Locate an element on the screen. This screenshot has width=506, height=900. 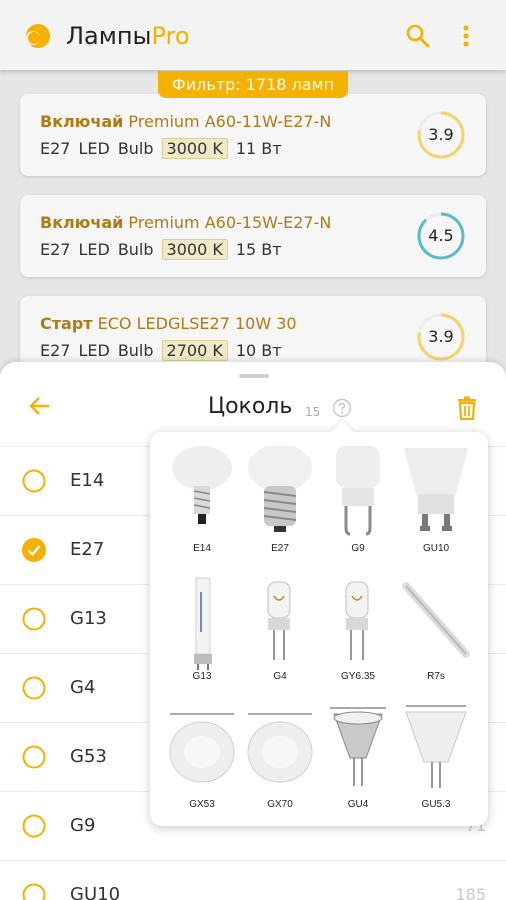
gu4-reflector-icon is located at coordinates (358, 746).